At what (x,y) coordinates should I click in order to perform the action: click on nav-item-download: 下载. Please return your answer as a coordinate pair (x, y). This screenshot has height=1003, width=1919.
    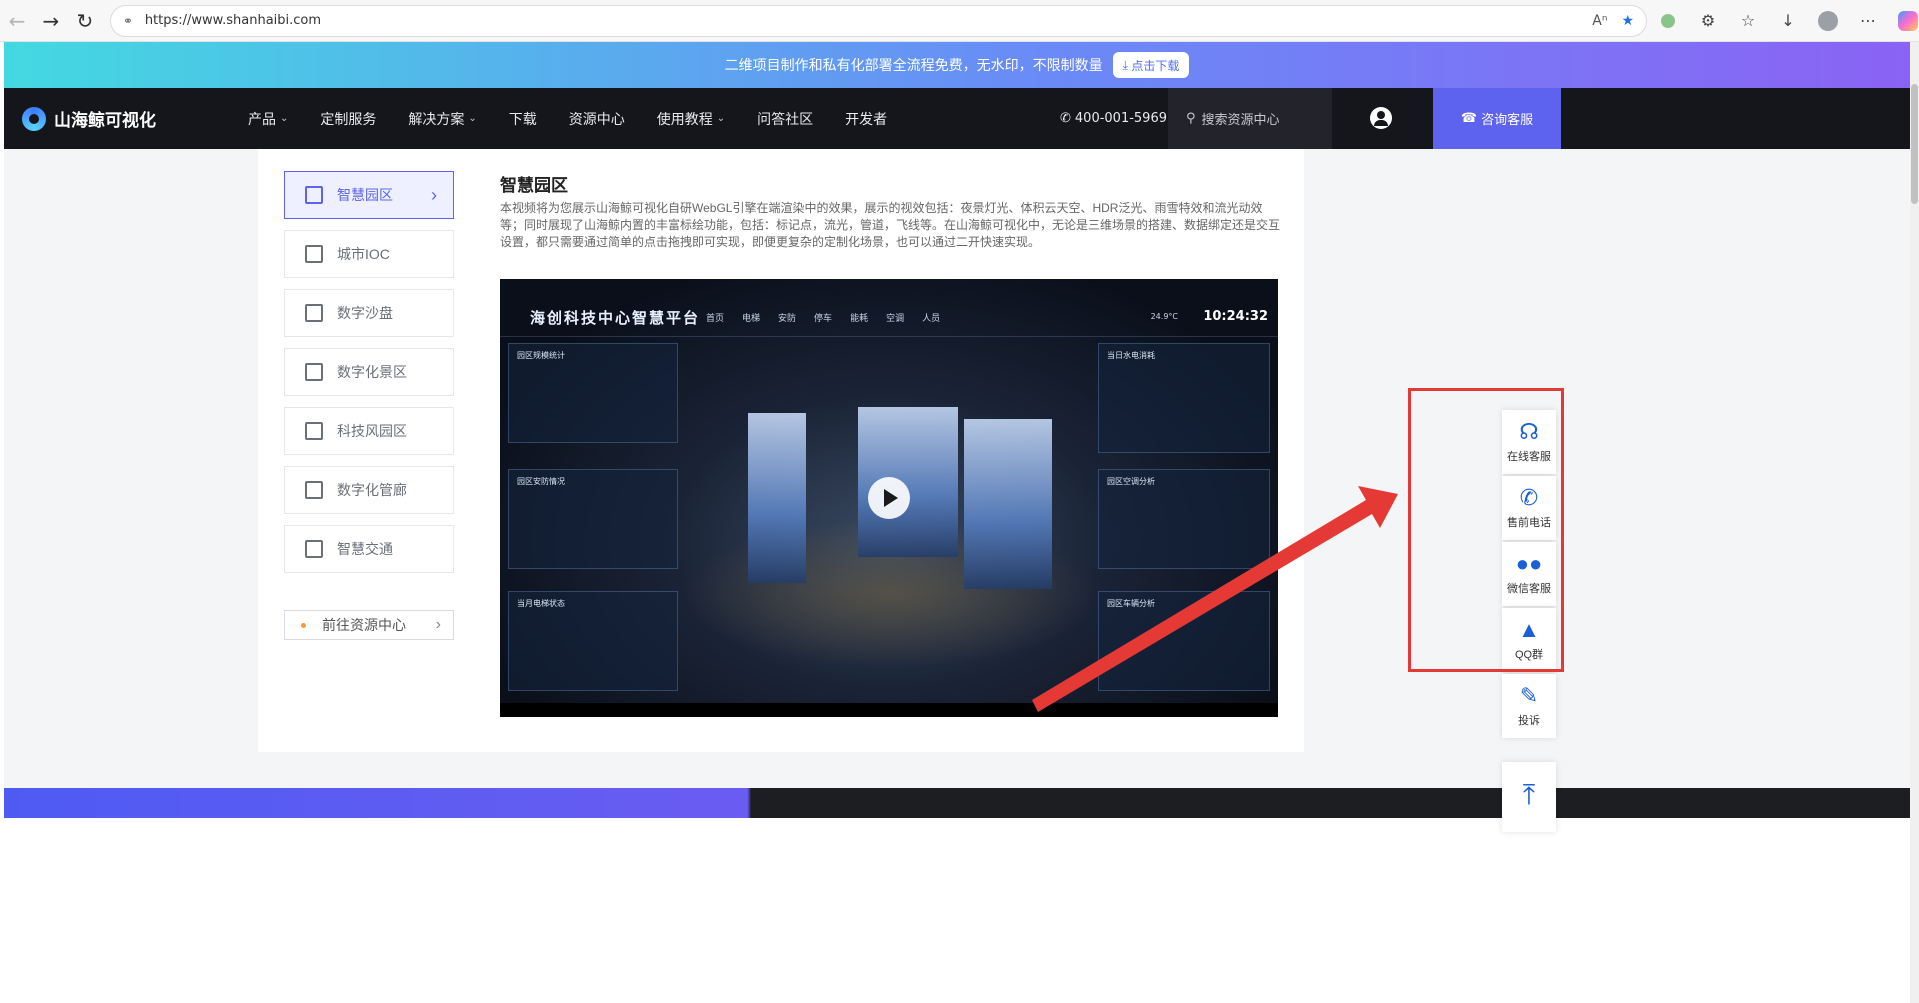
    Looking at the image, I should click on (523, 119).